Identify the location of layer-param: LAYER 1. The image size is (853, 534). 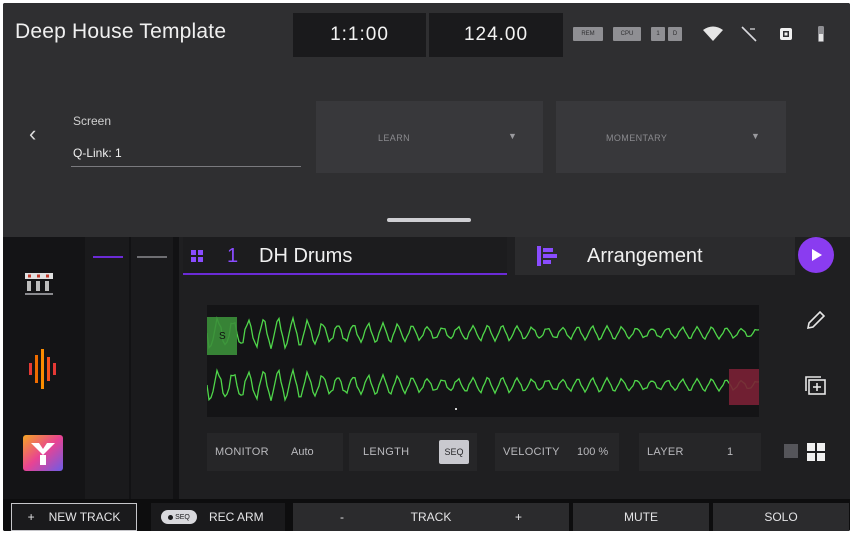
(700, 452).